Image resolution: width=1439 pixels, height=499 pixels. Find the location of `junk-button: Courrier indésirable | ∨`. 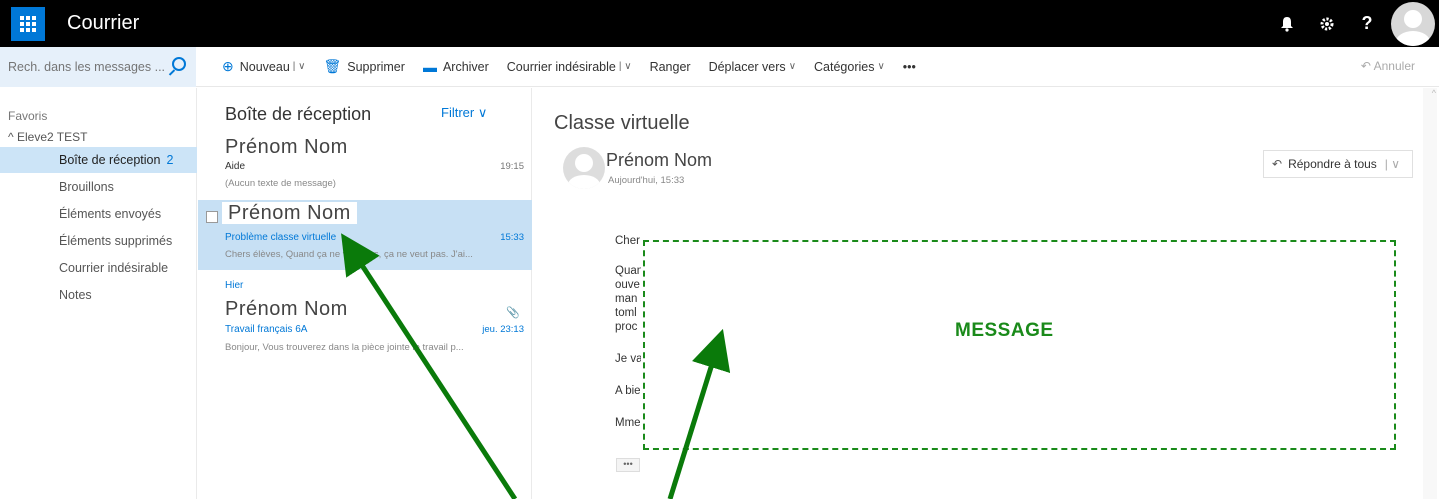

junk-button: Courrier indésirable | ∨ is located at coordinates (569, 67).